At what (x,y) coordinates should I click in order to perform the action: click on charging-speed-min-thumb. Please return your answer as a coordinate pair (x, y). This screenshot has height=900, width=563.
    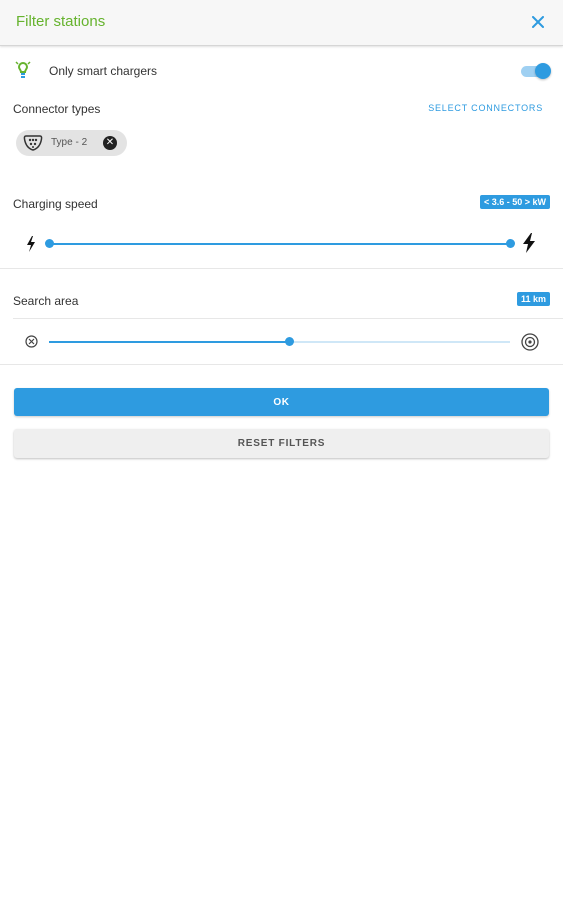
    Looking at the image, I should click on (49, 243).